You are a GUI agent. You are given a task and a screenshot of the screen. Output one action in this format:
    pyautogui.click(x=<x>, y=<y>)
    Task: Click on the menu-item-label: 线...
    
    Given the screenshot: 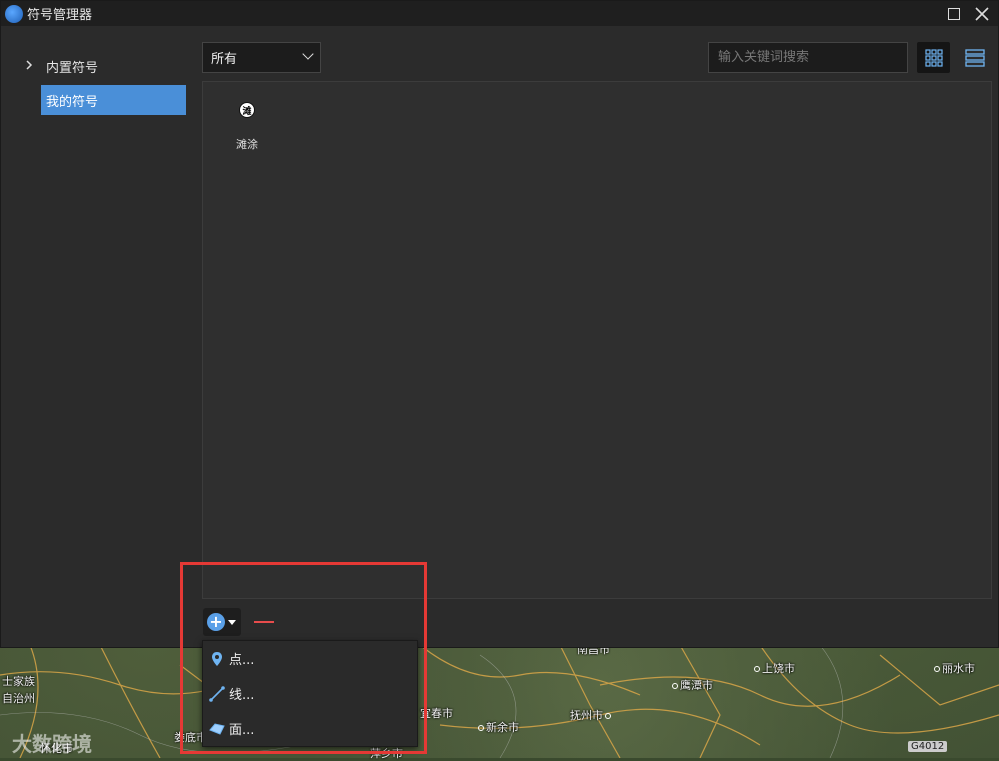 What is the action you would take?
    pyautogui.click(x=242, y=695)
    